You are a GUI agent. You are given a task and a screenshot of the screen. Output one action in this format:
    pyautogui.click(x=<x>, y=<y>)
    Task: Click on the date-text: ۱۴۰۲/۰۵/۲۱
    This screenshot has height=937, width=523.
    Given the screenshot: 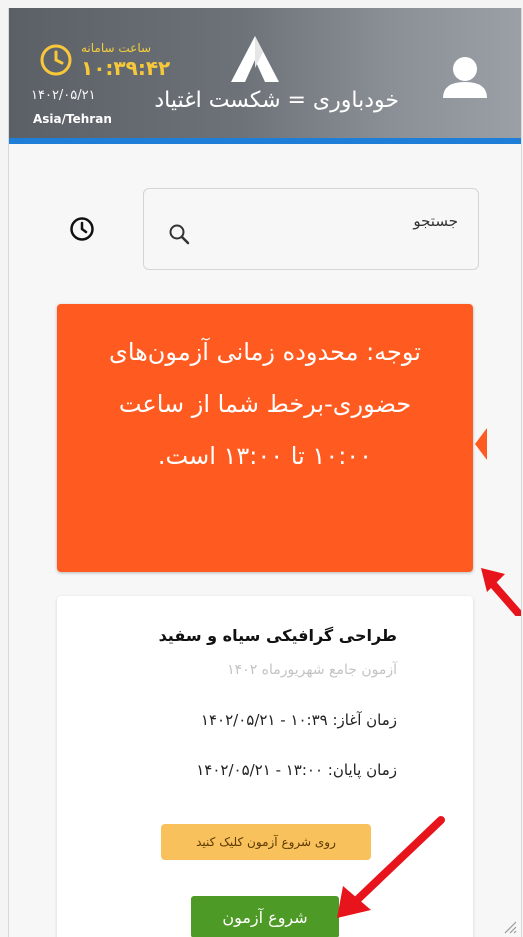 What is the action you would take?
    pyautogui.click(x=63, y=95)
    